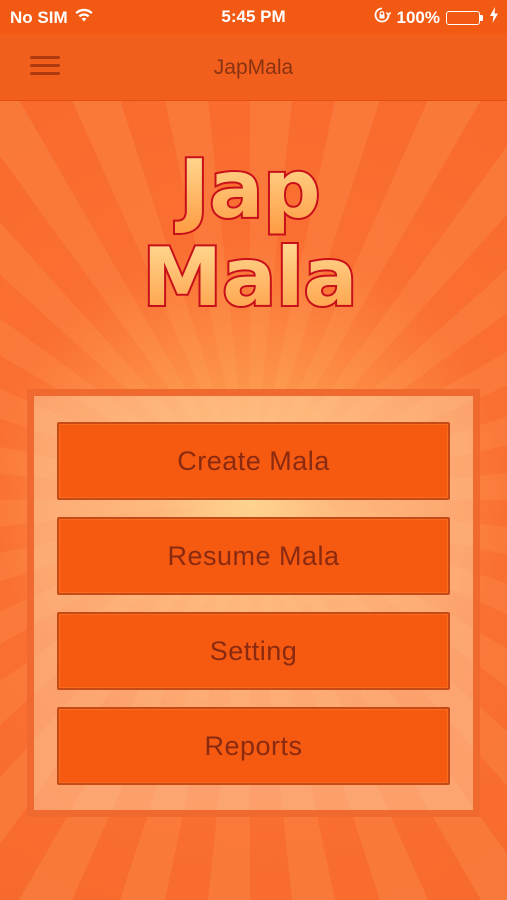  I want to click on nav-bar: JapMala, so click(253, 67).